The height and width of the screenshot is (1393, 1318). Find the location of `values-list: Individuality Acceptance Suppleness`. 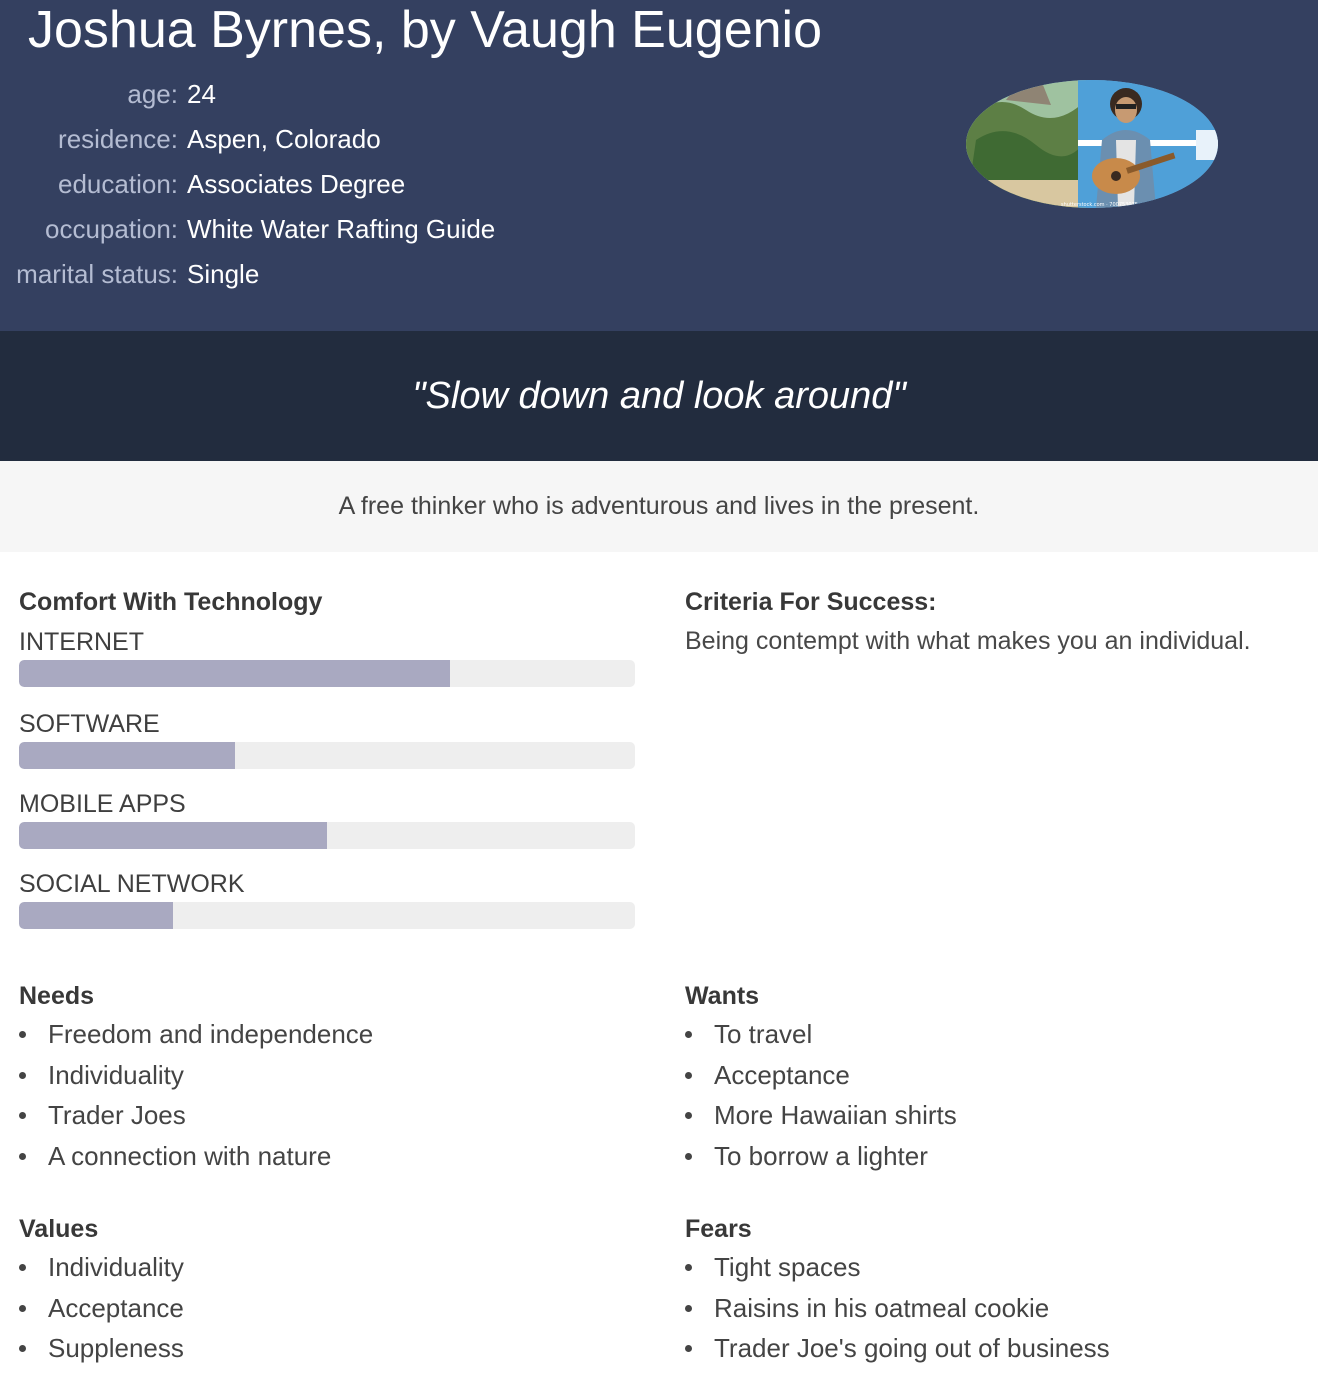

values-list: Individuality Acceptance Suppleness is located at coordinates (327, 1308).